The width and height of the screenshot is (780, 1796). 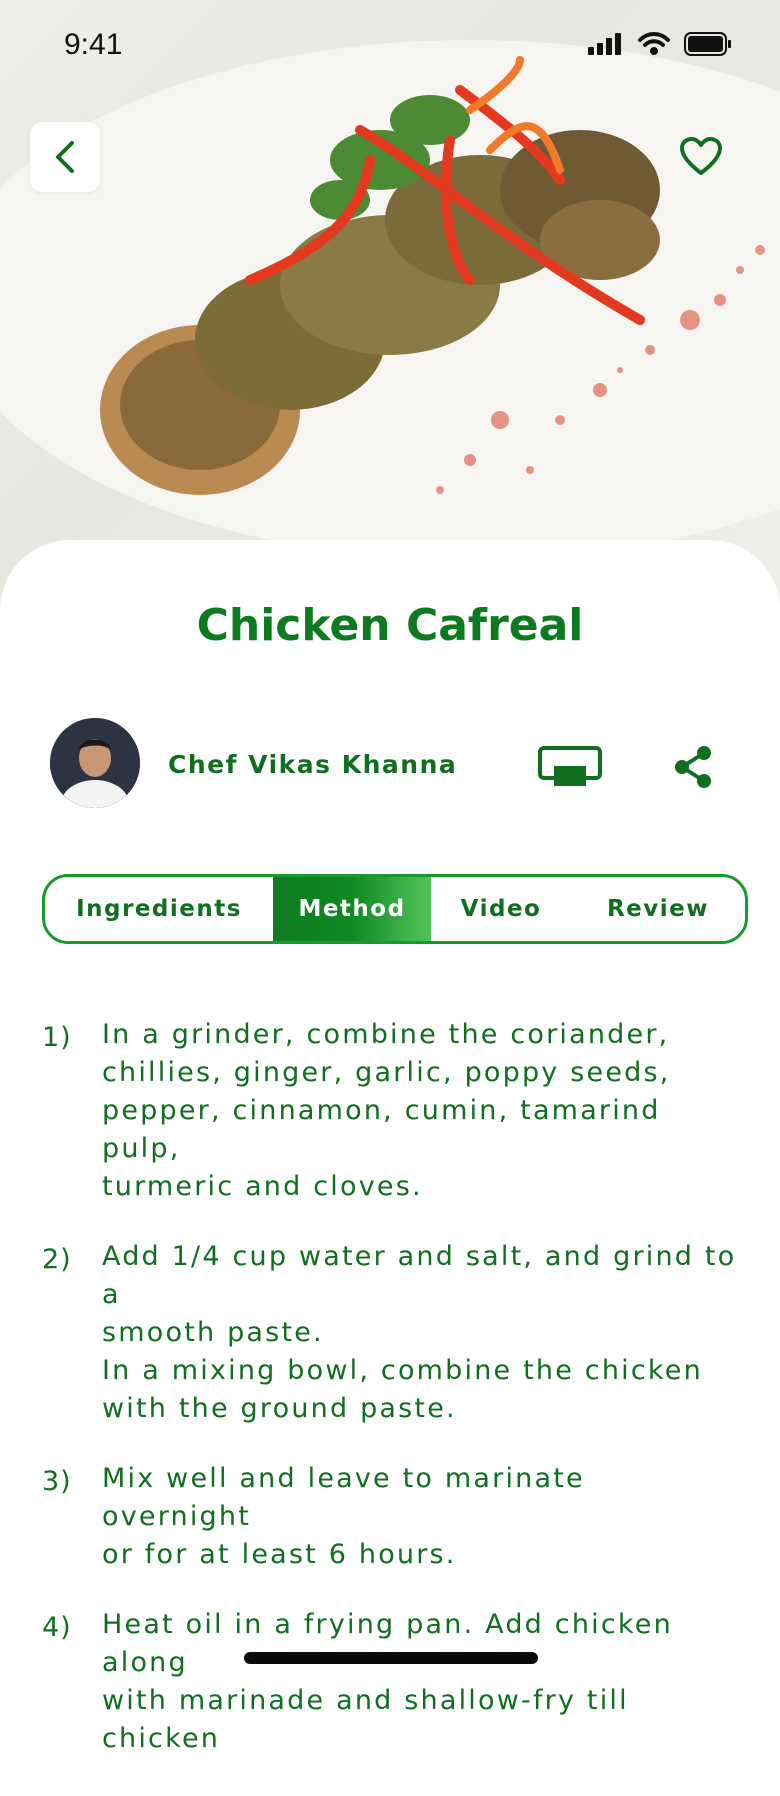 I want to click on chef-photo, so click(x=95, y=763).